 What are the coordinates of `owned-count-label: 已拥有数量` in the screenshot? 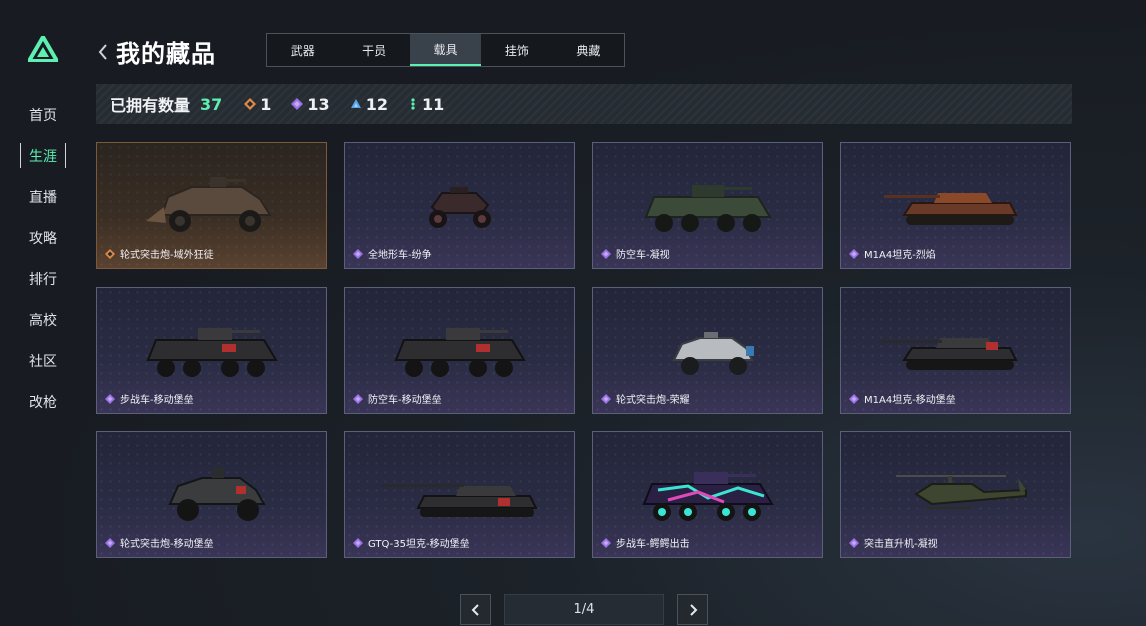 It's located at (150, 105).